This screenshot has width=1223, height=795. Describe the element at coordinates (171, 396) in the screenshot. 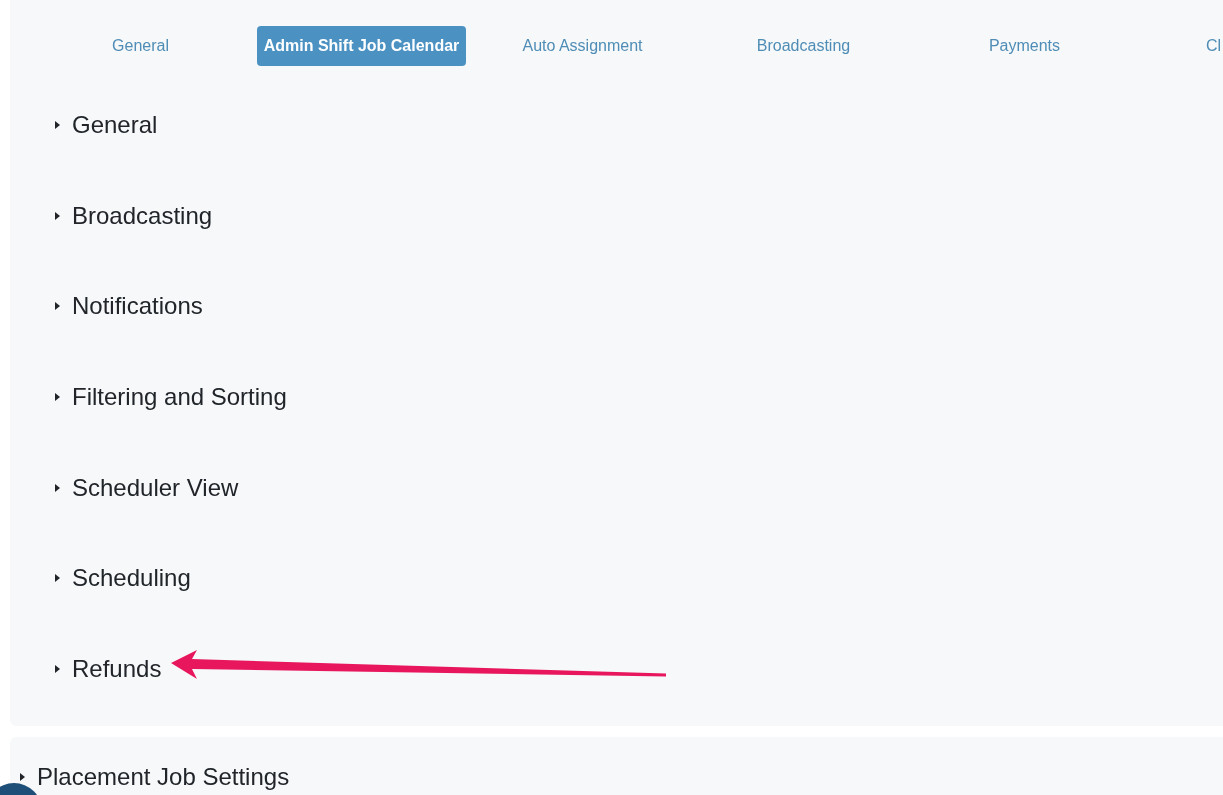

I see `accordion-toggle: Filtering and Sorting` at that location.